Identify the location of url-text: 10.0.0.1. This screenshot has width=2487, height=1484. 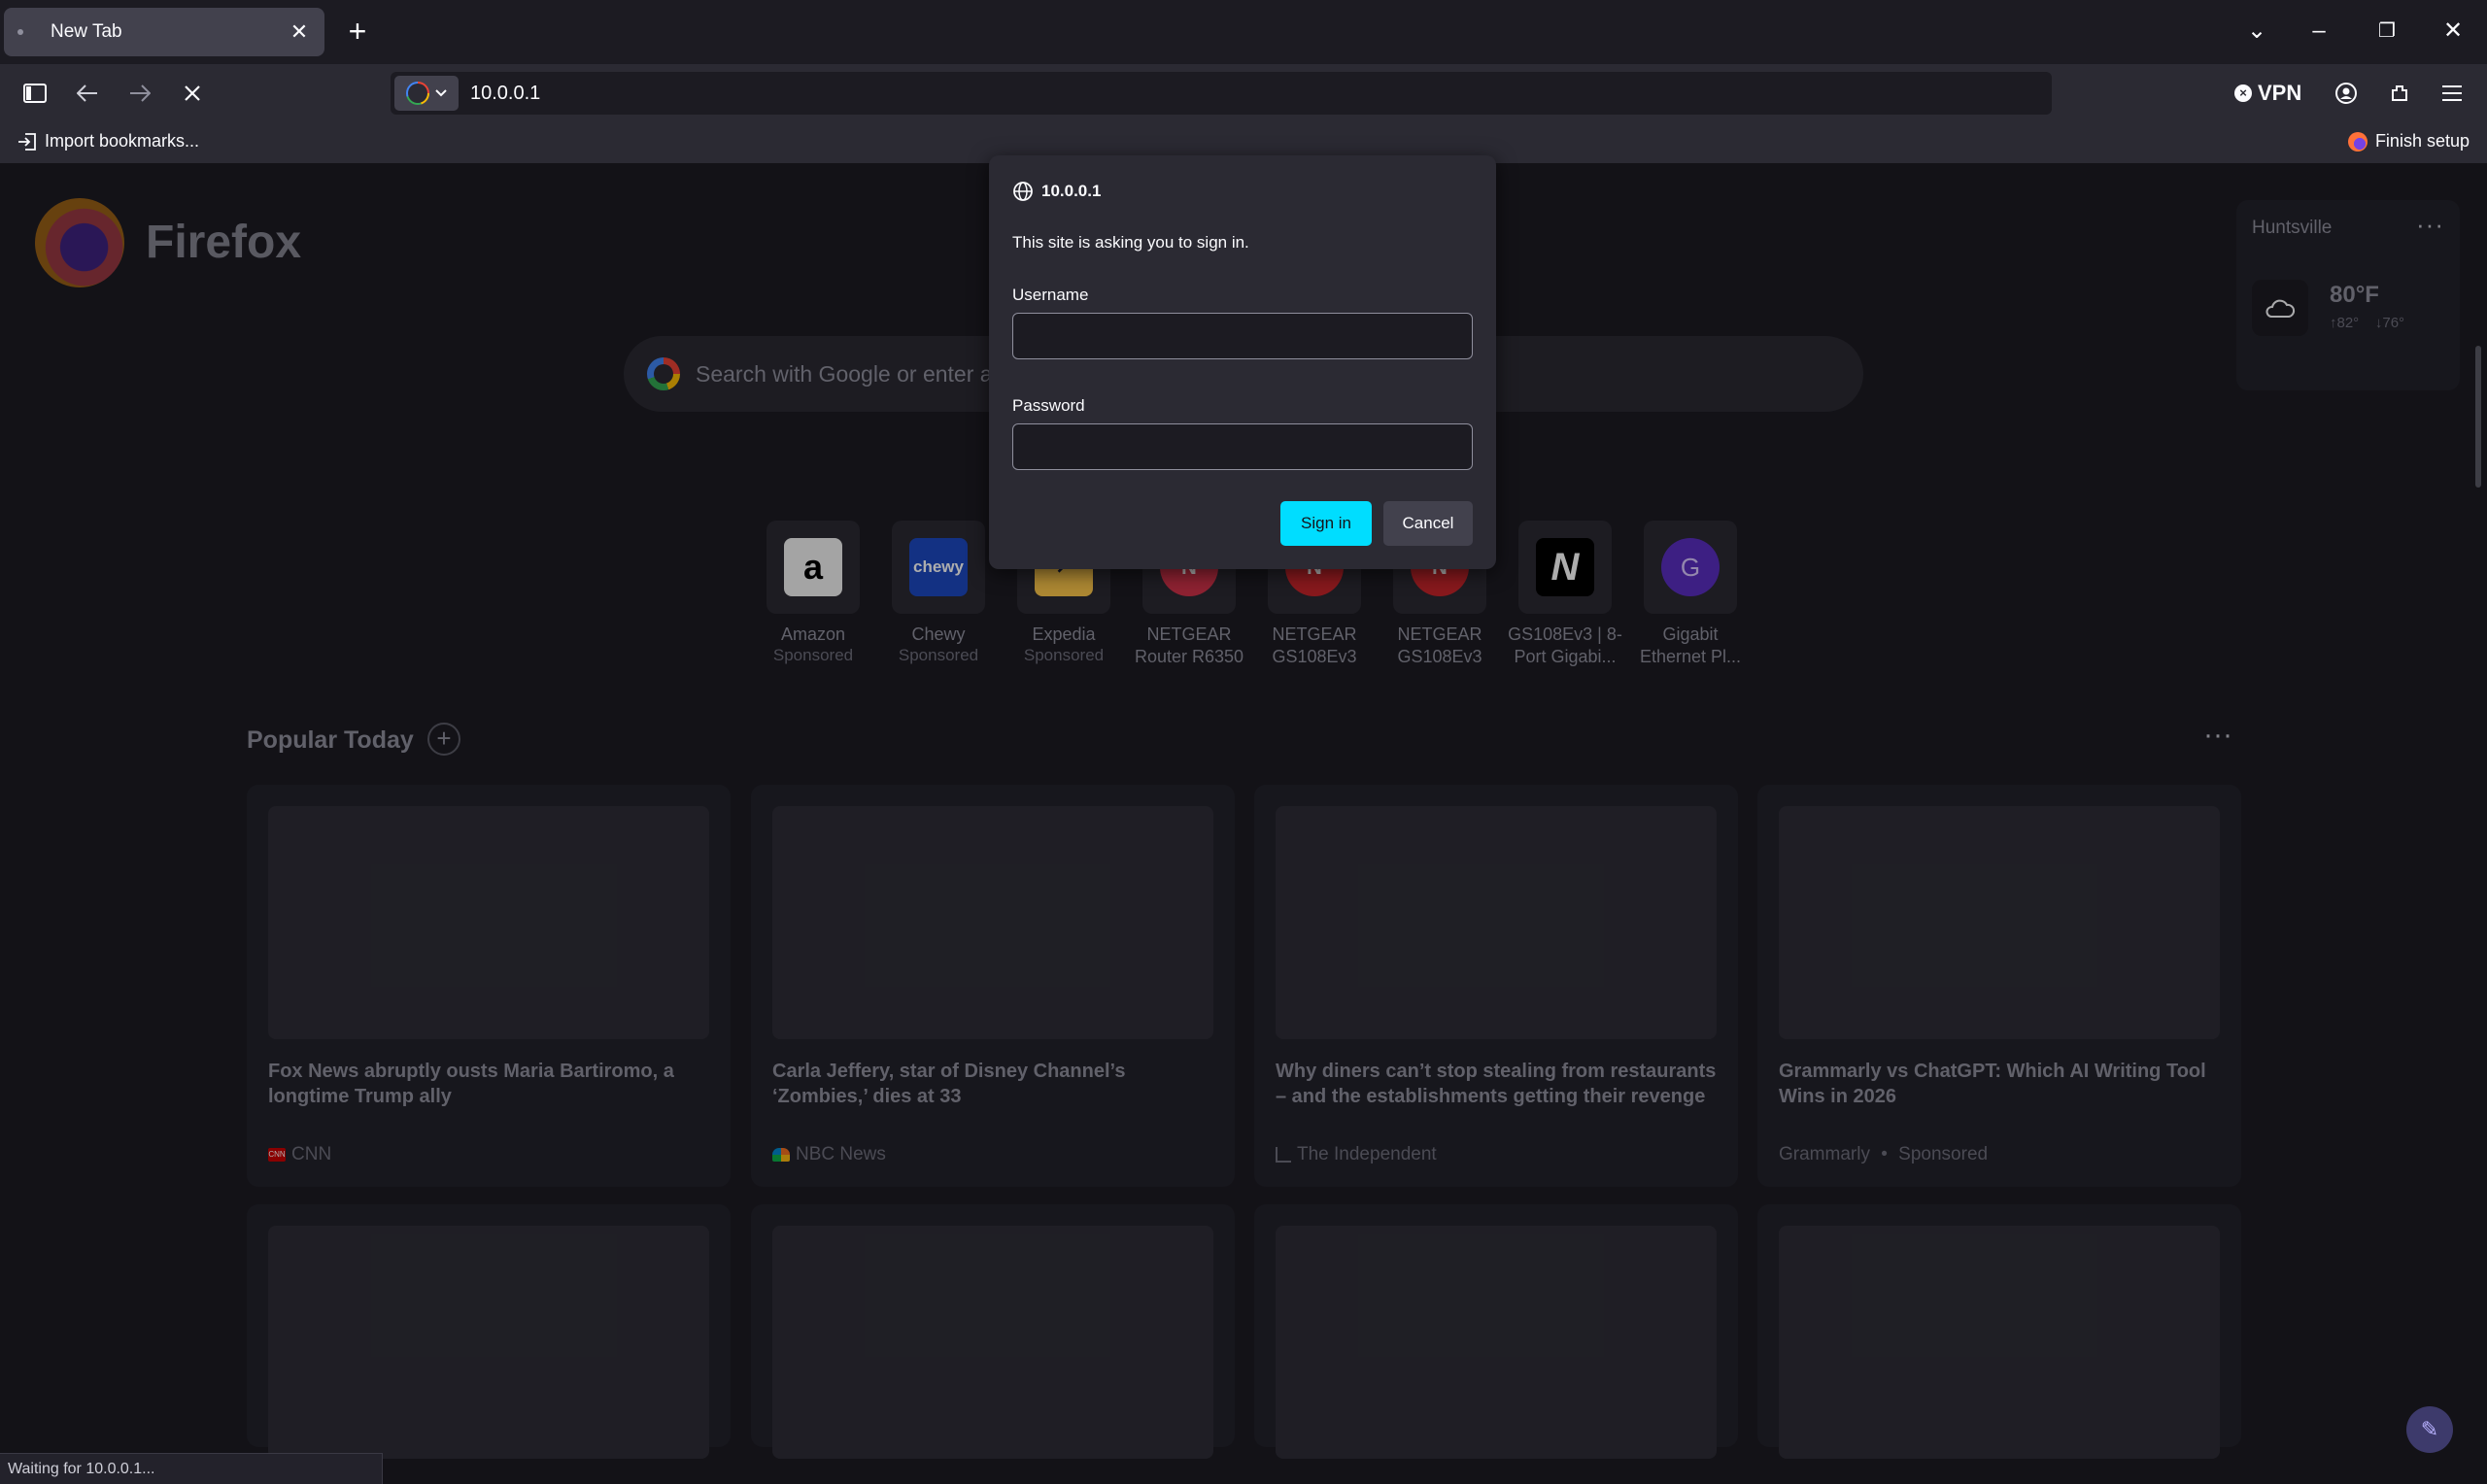
(505, 94).